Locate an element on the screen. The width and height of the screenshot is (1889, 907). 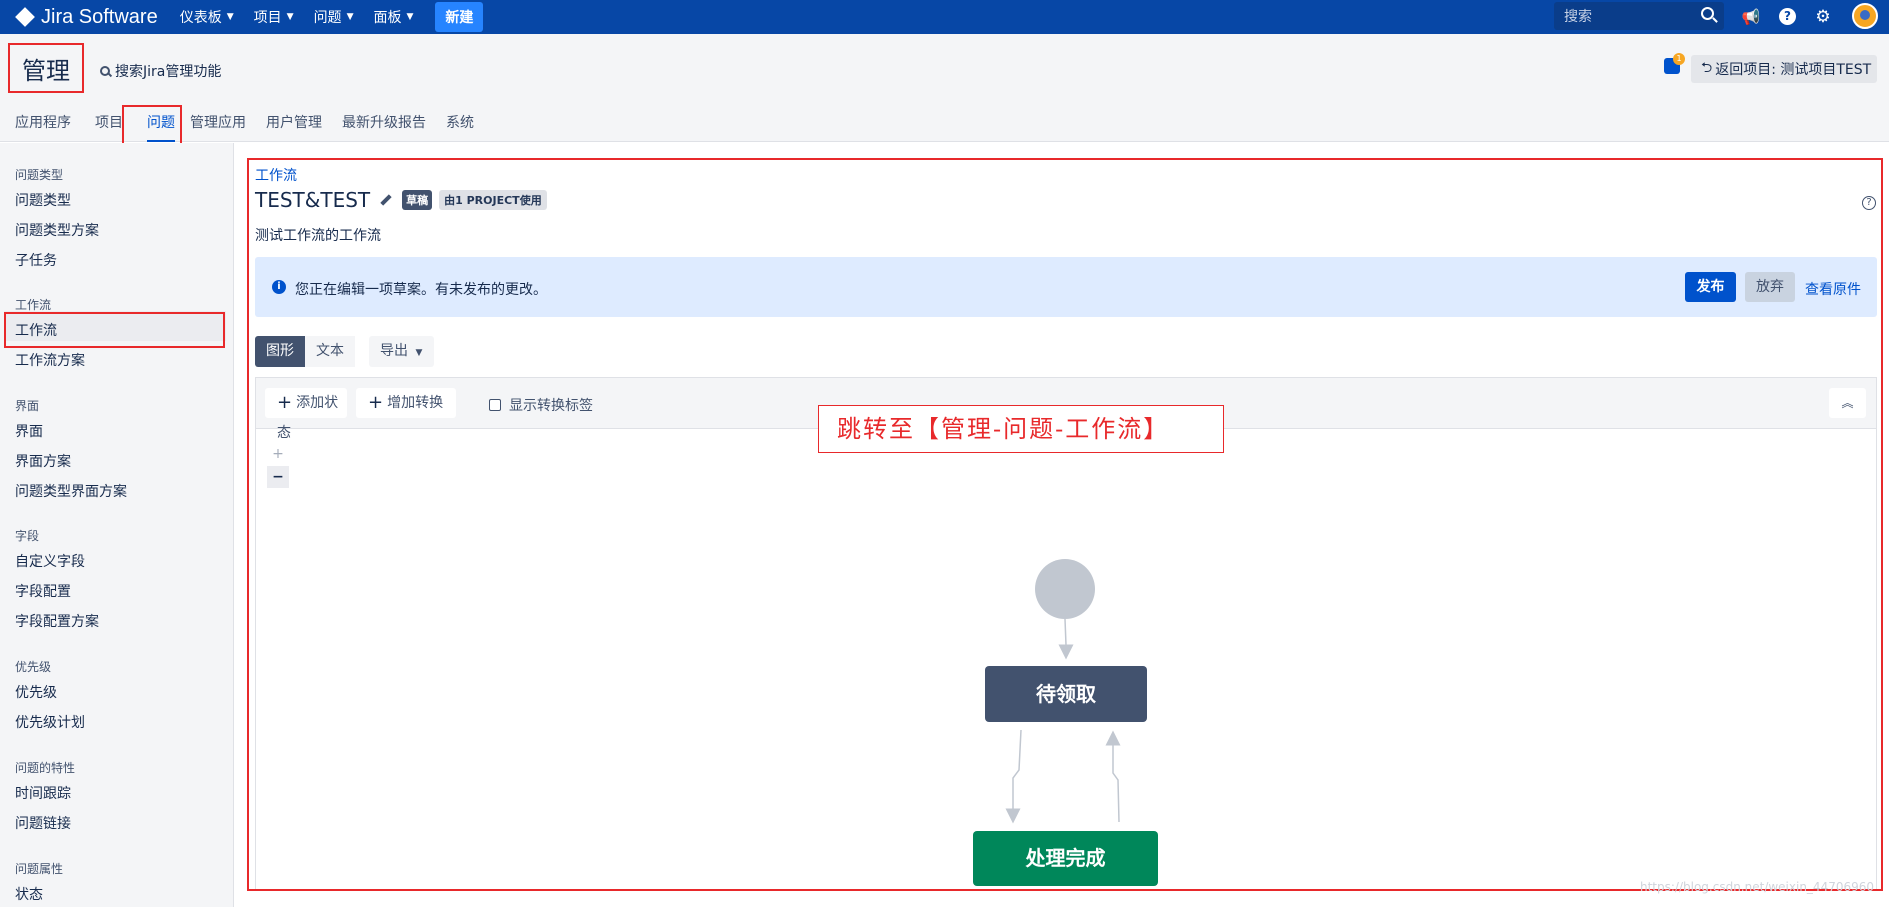
sidebar-item-issue-types: 问题类型 is located at coordinates (43, 200).